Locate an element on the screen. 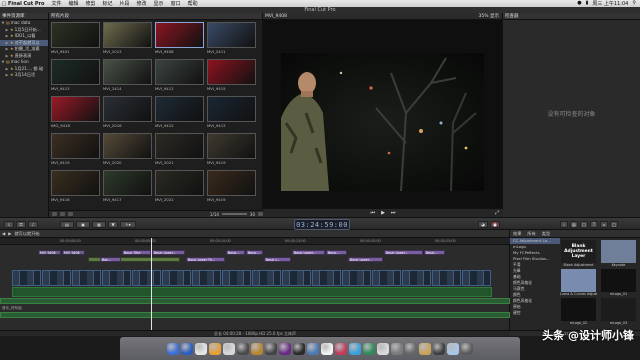 Image resolution: width=640 pixels, height=360 pixels. disclosure-triangle-icon: ▶ is located at coordinates (7, 75).